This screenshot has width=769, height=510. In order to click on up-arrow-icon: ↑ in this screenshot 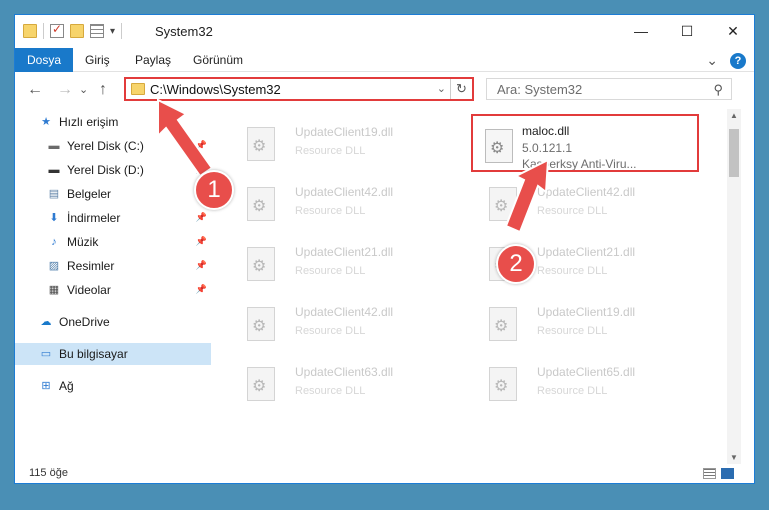, I will do `click(103, 90)`.